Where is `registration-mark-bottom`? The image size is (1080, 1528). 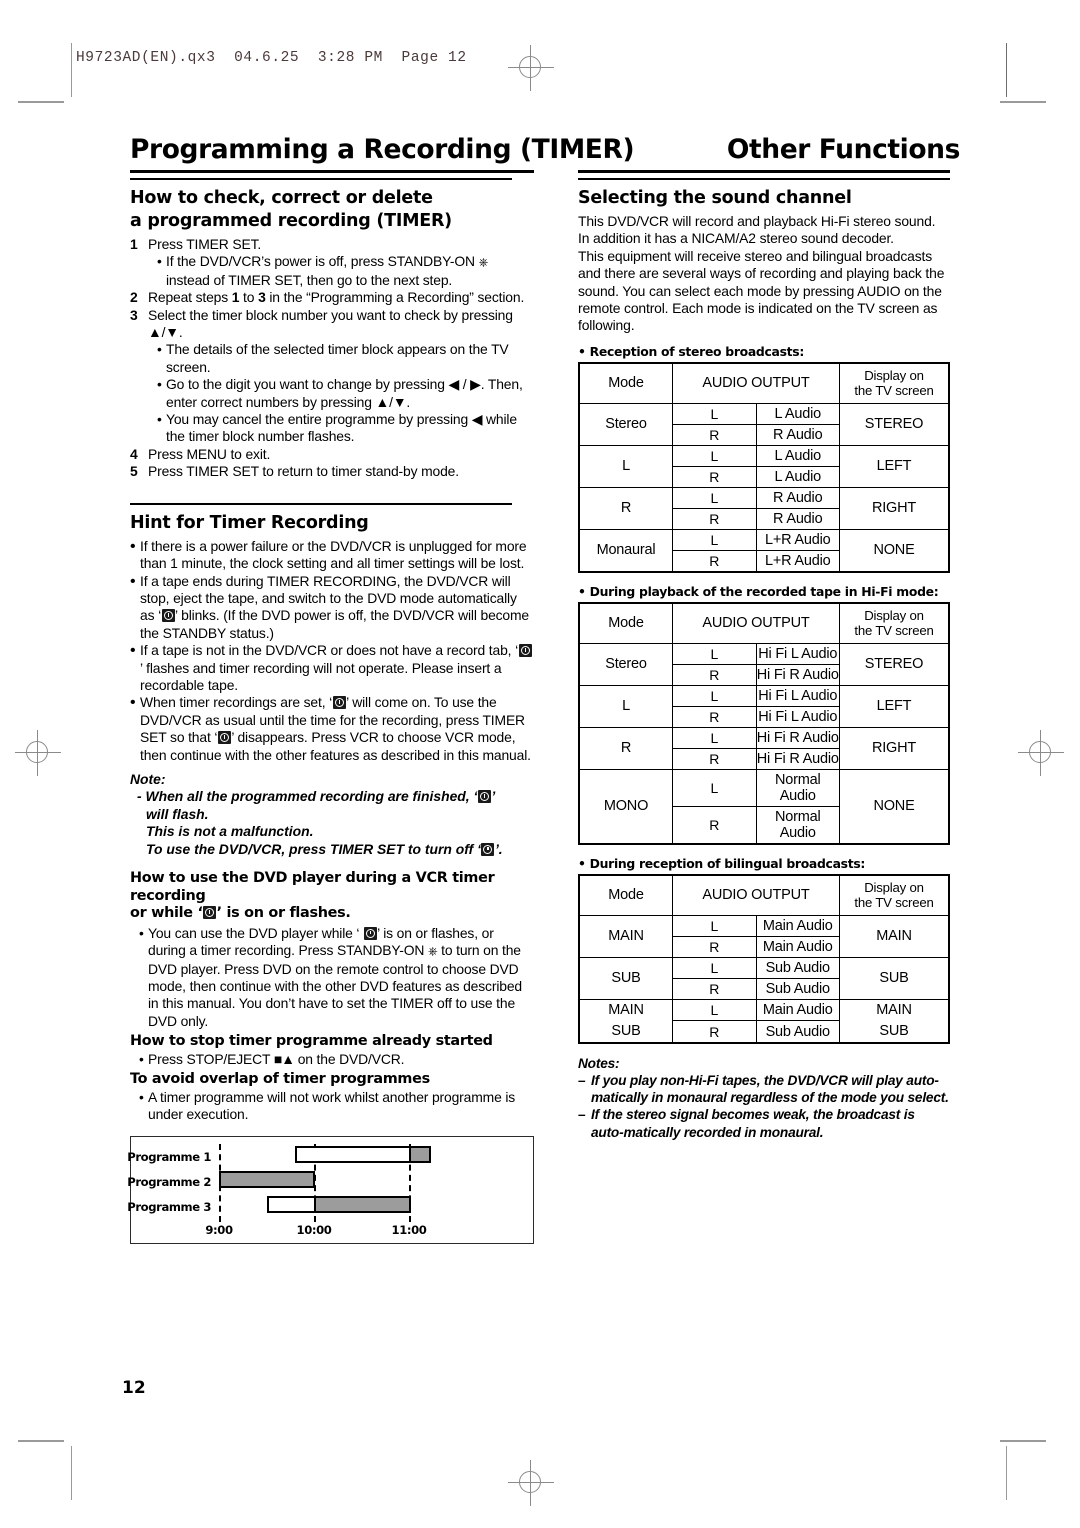
registration-mark-bottom is located at coordinates (531, 1483).